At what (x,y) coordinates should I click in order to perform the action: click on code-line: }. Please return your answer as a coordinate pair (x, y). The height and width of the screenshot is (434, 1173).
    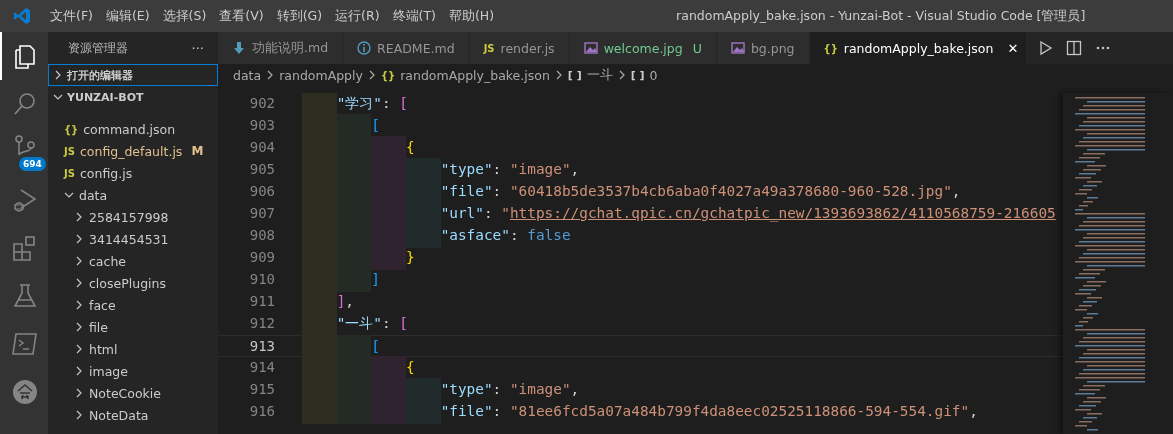
    Looking at the image, I should click on (410, 257).